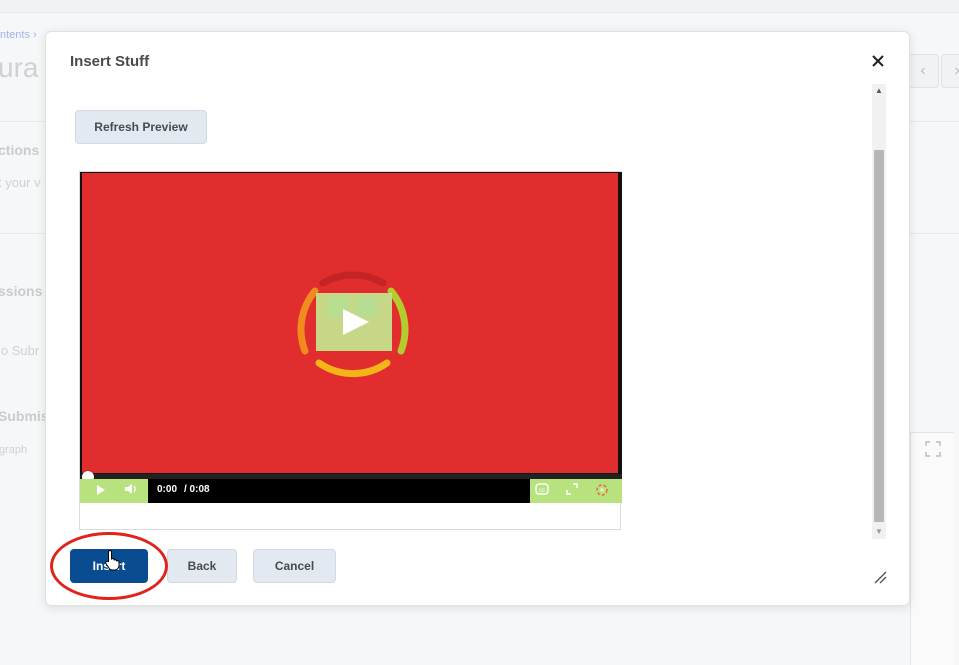  Describe the element at coordinates (20, 182) in the screenshot. I see `instructions-text: t your v` at that location.